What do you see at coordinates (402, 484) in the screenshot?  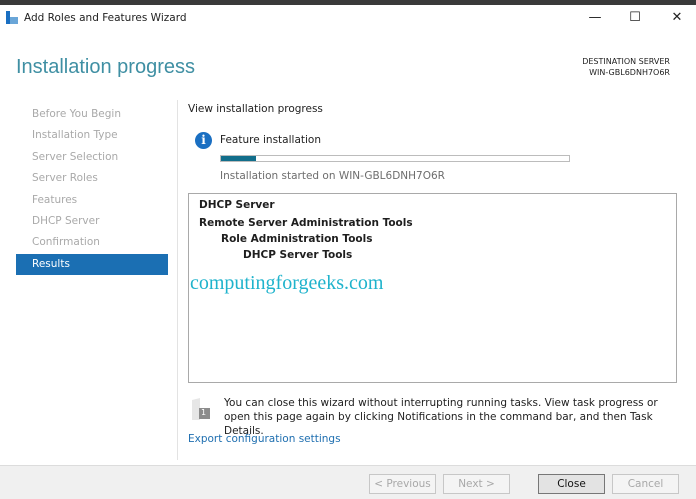 I see `previous-button: < Previous` at bounding box center [402, 484].